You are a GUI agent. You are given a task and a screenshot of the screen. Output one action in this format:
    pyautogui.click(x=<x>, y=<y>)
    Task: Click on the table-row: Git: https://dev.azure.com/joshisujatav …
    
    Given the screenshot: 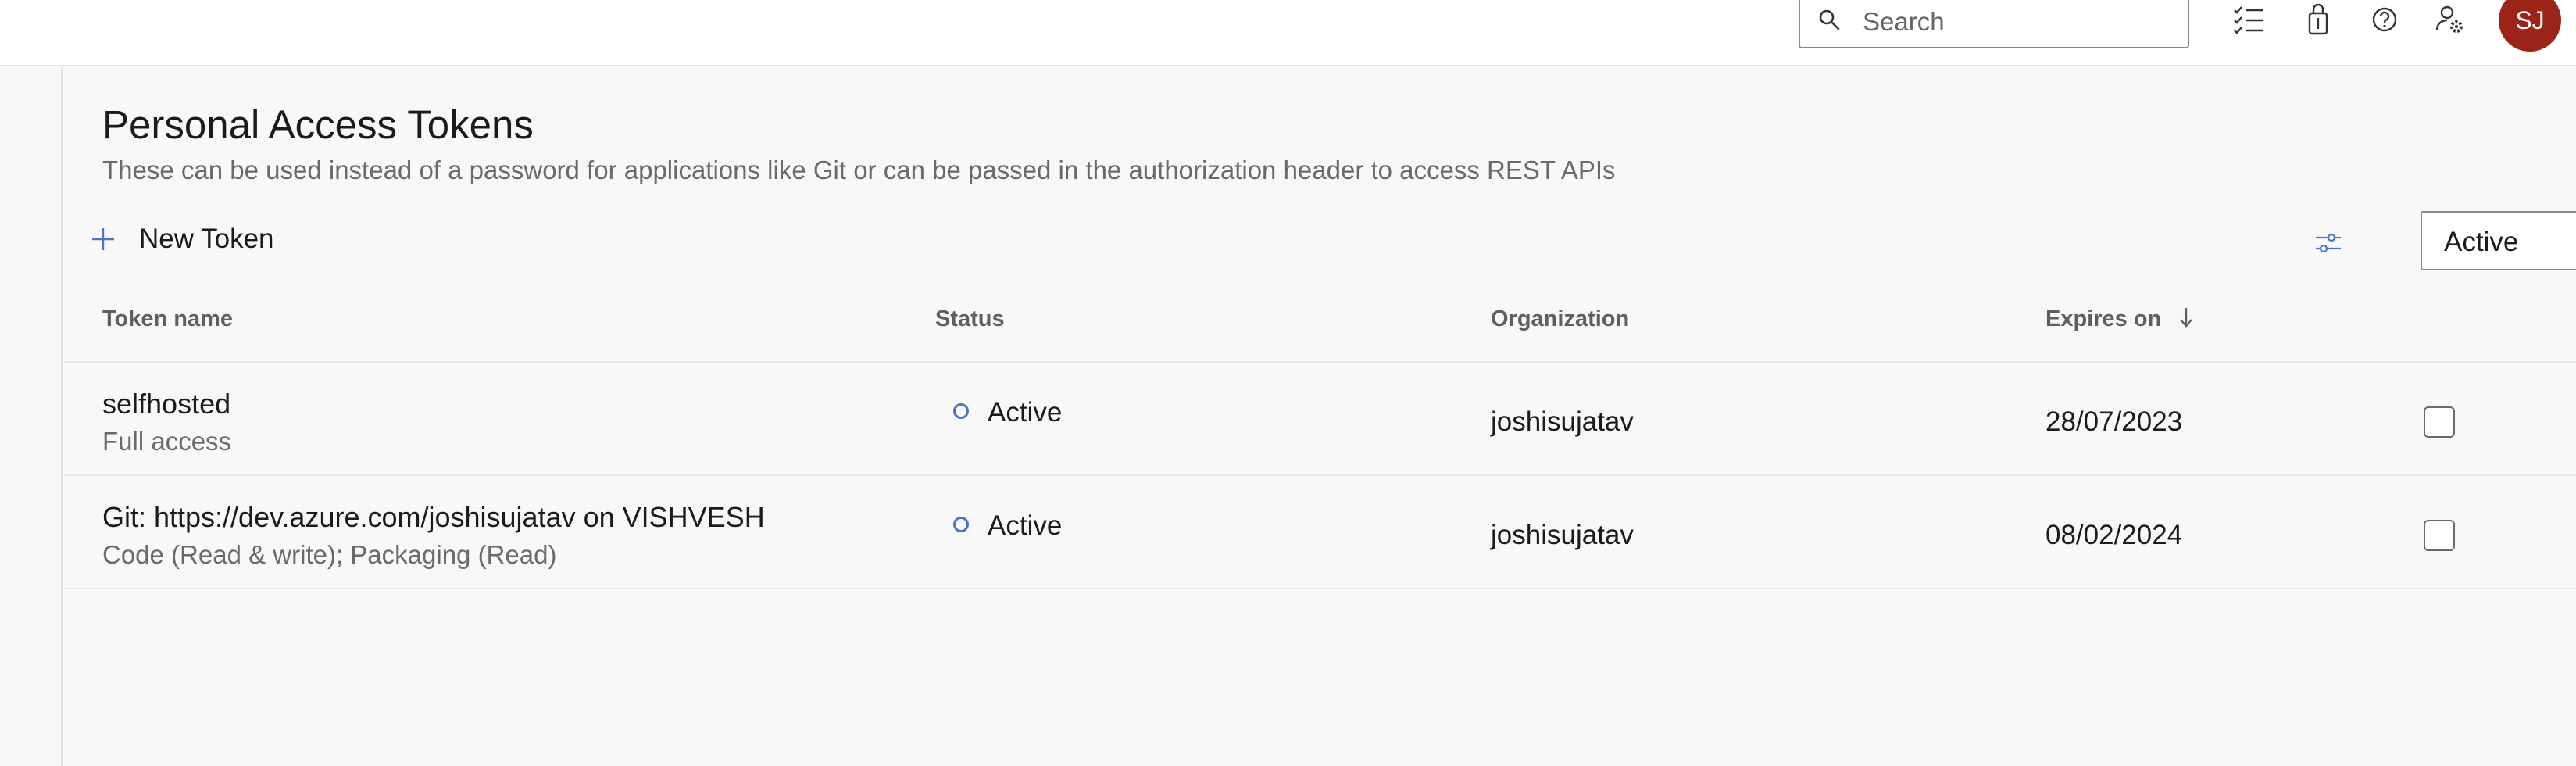 What is the action you would take?
    pyautogui.click(x=1320, y=532)
    